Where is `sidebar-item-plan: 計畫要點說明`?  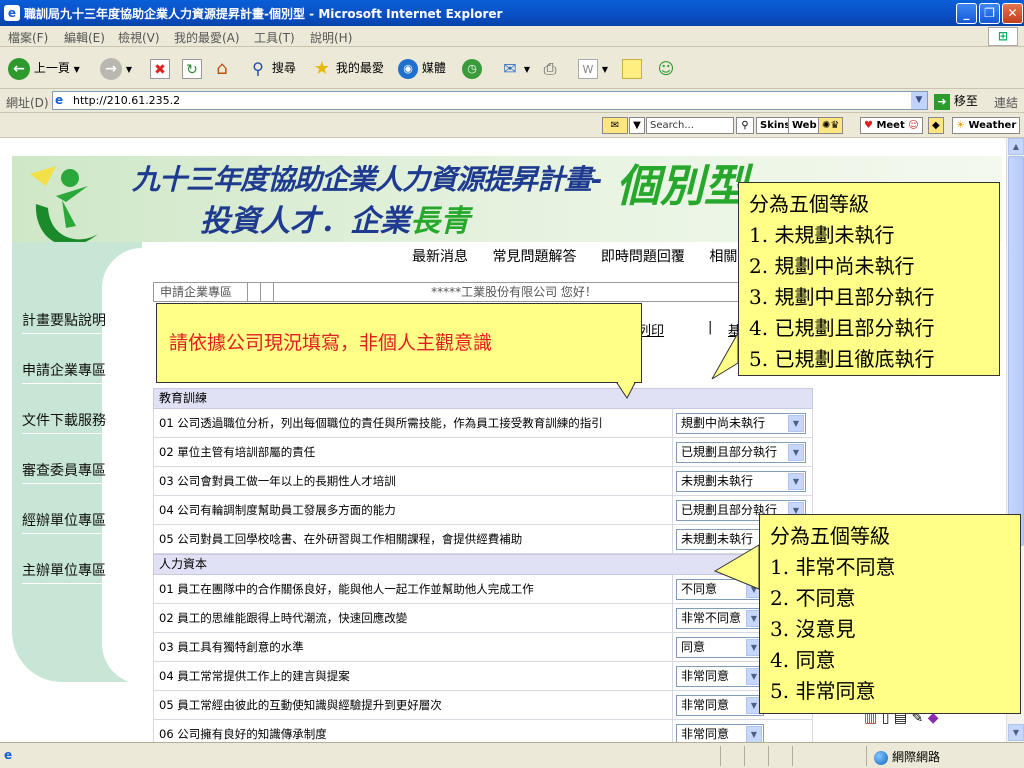 sidebar-item-plan: 計畫要點說明 is located at coordinates (74, 322).